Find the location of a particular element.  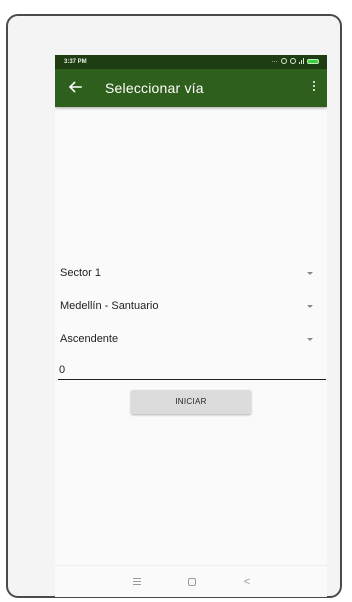

route-dropdown-value: Medellín - Santuario is located at coordinates (109, 306).